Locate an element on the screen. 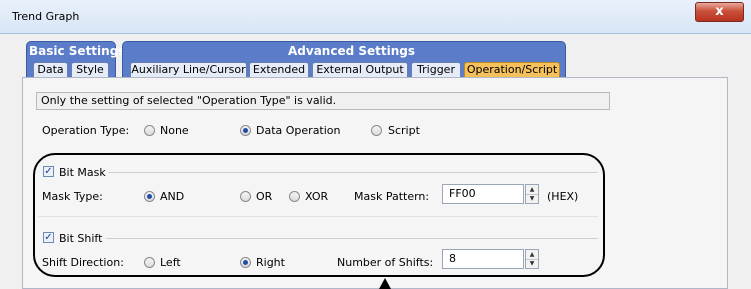 This screenshot has width=751, height=289. tab-data: Data is located at coordinates (50, 70).